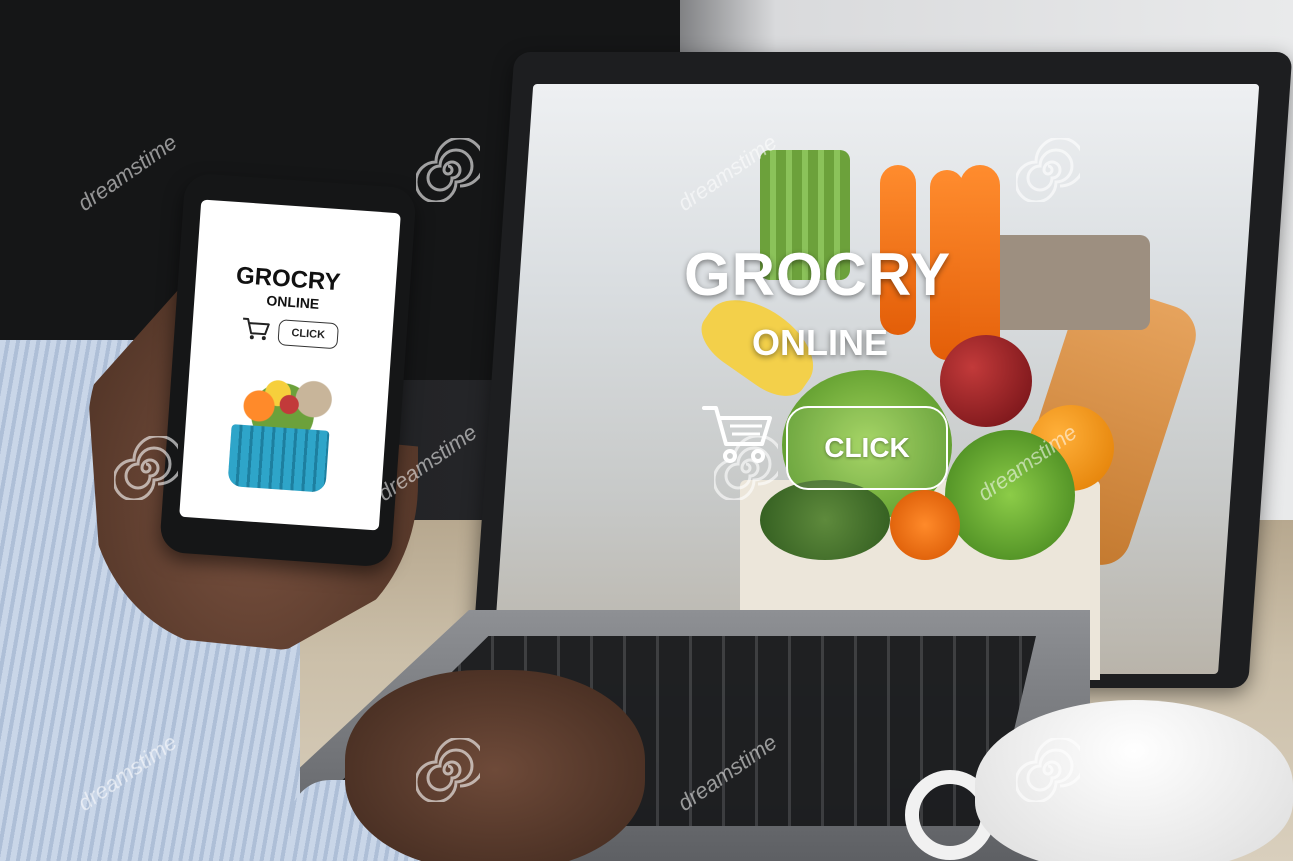  What do you see at coordinates (495, 765) in the screenshot?
I see `hand-on-keyboard` at bounding box center [495, 765].